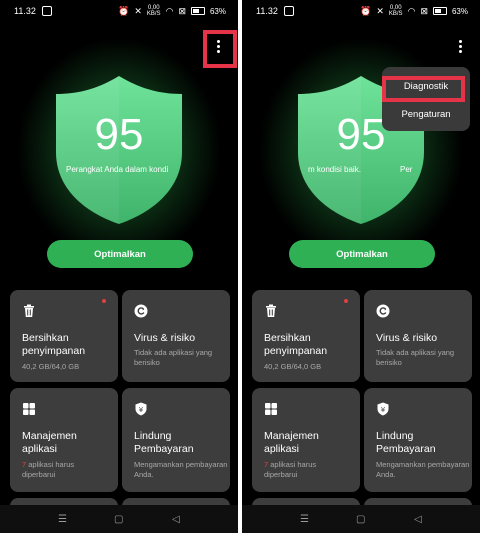 Image resolution: width=480 pixels, height=533 pixels. What do you see at coordinates (334, 169) in the screenshot?
I see `shield-message: m kondisi baik.` at bounding box center [334, 169].